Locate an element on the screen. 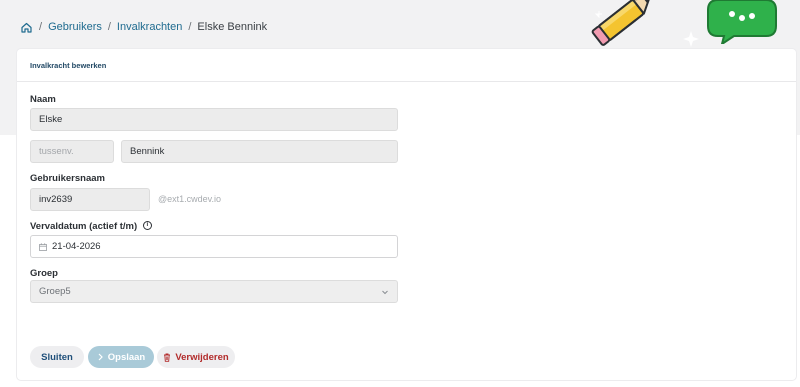 The width and height of the screenshot is (800, 387). chevron-down-icon is located at coordinates (385, 292).